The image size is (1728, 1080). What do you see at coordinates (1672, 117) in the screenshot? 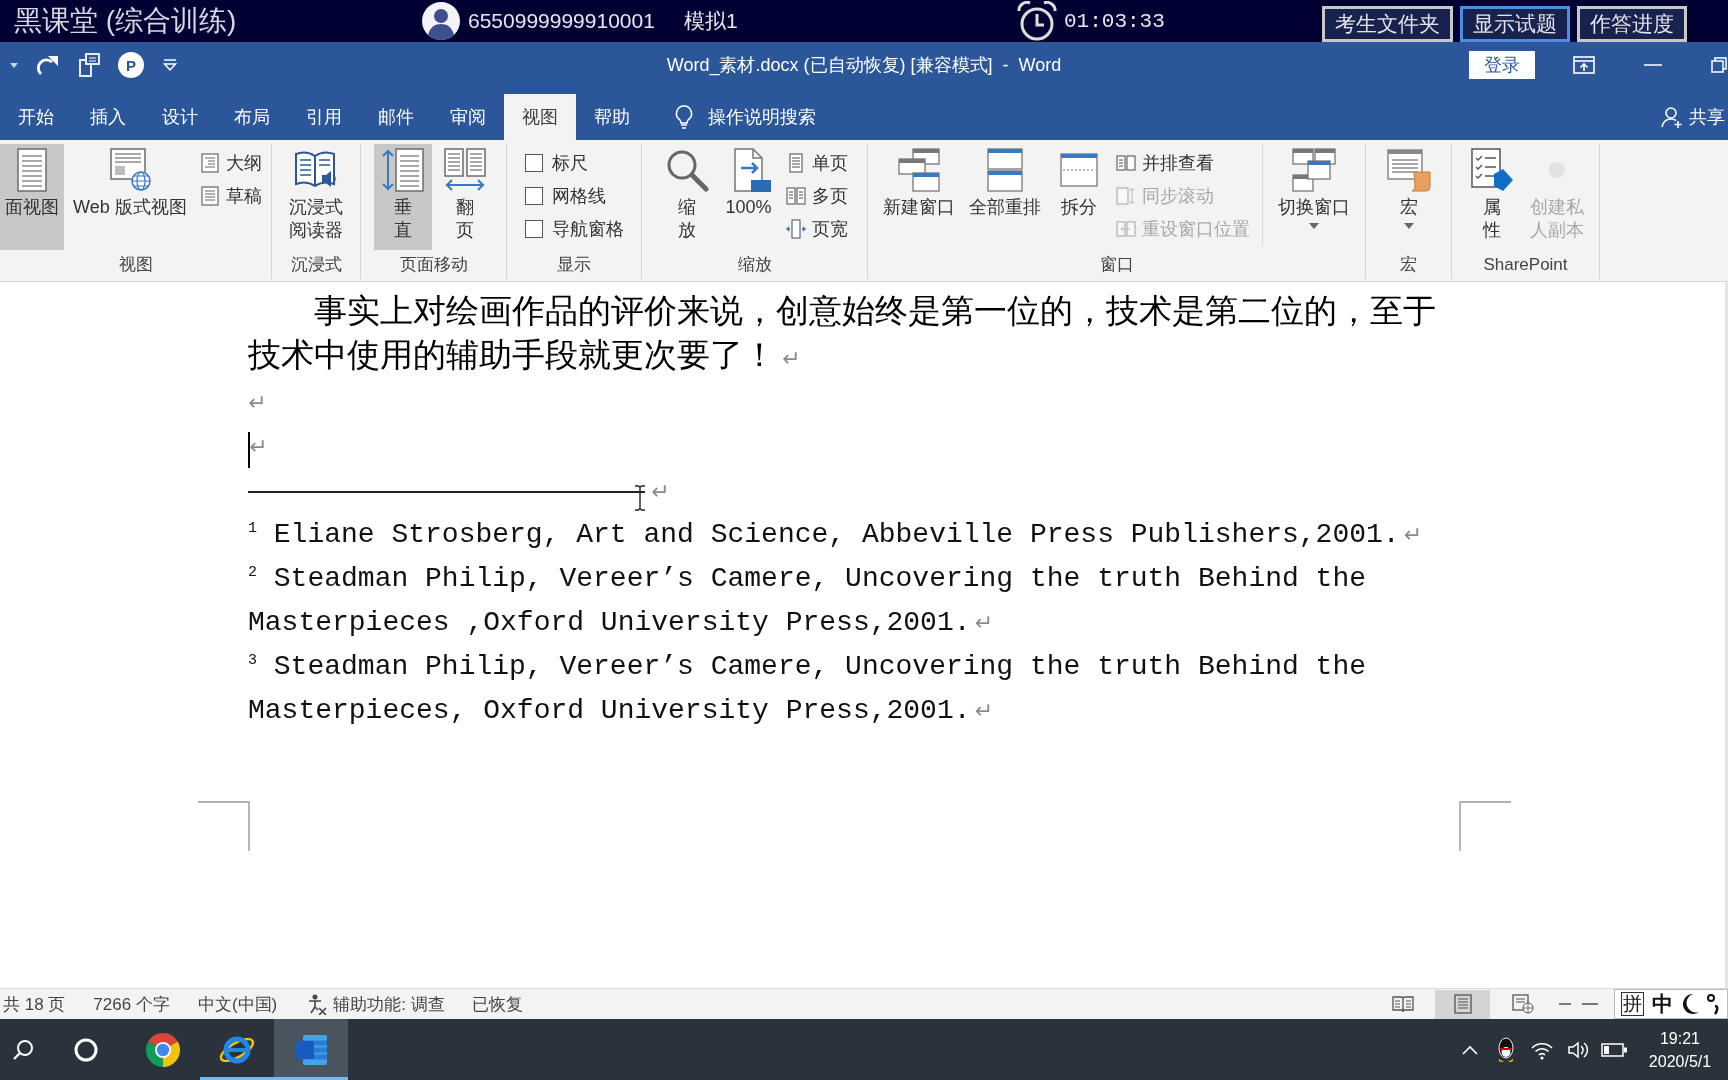
I see `add-person-icon` at bounding box center [1672, 117].